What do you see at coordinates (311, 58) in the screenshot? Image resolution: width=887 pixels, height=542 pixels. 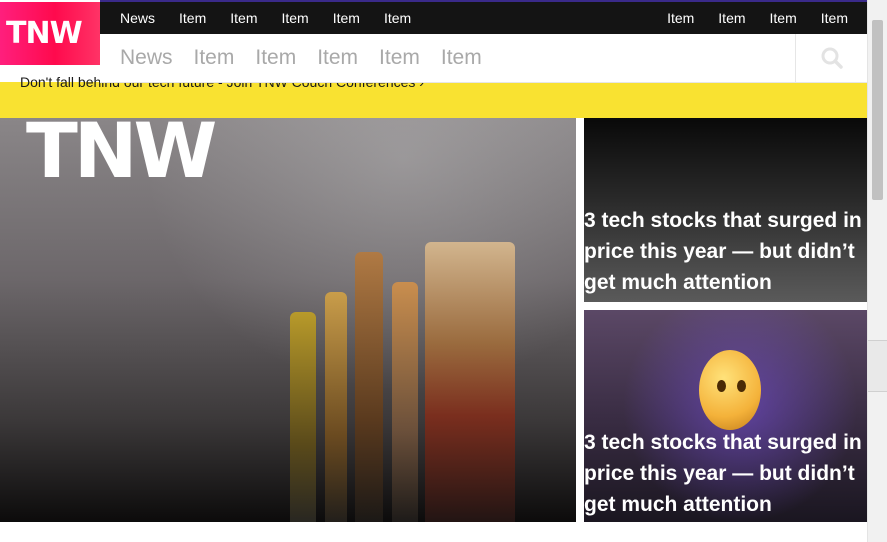 I see `section-nav-items: News Item Item Item Item Item` at bounding box center [311, 58].